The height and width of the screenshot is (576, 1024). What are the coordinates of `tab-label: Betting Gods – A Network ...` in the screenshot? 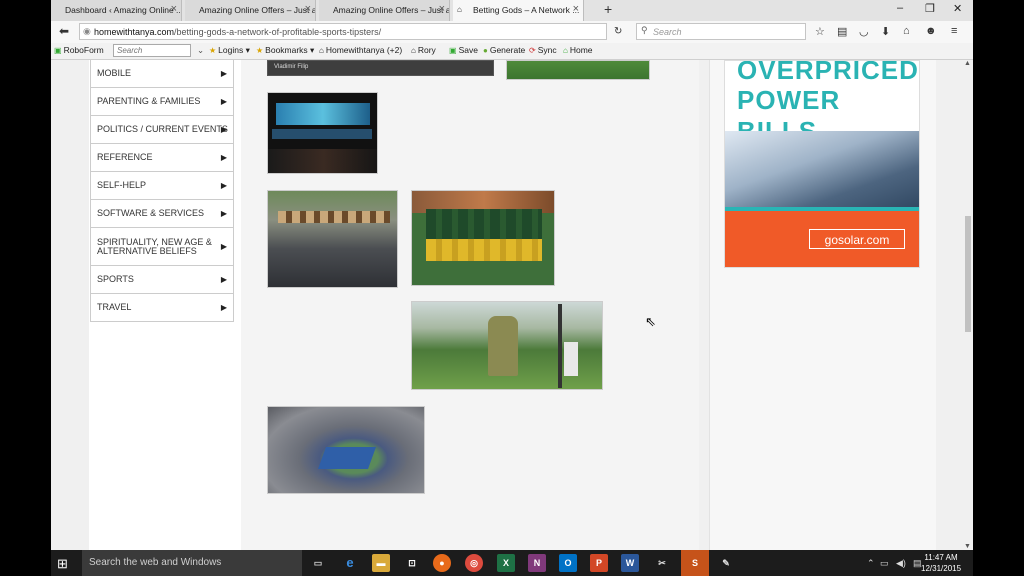 It's located at (526, 10).